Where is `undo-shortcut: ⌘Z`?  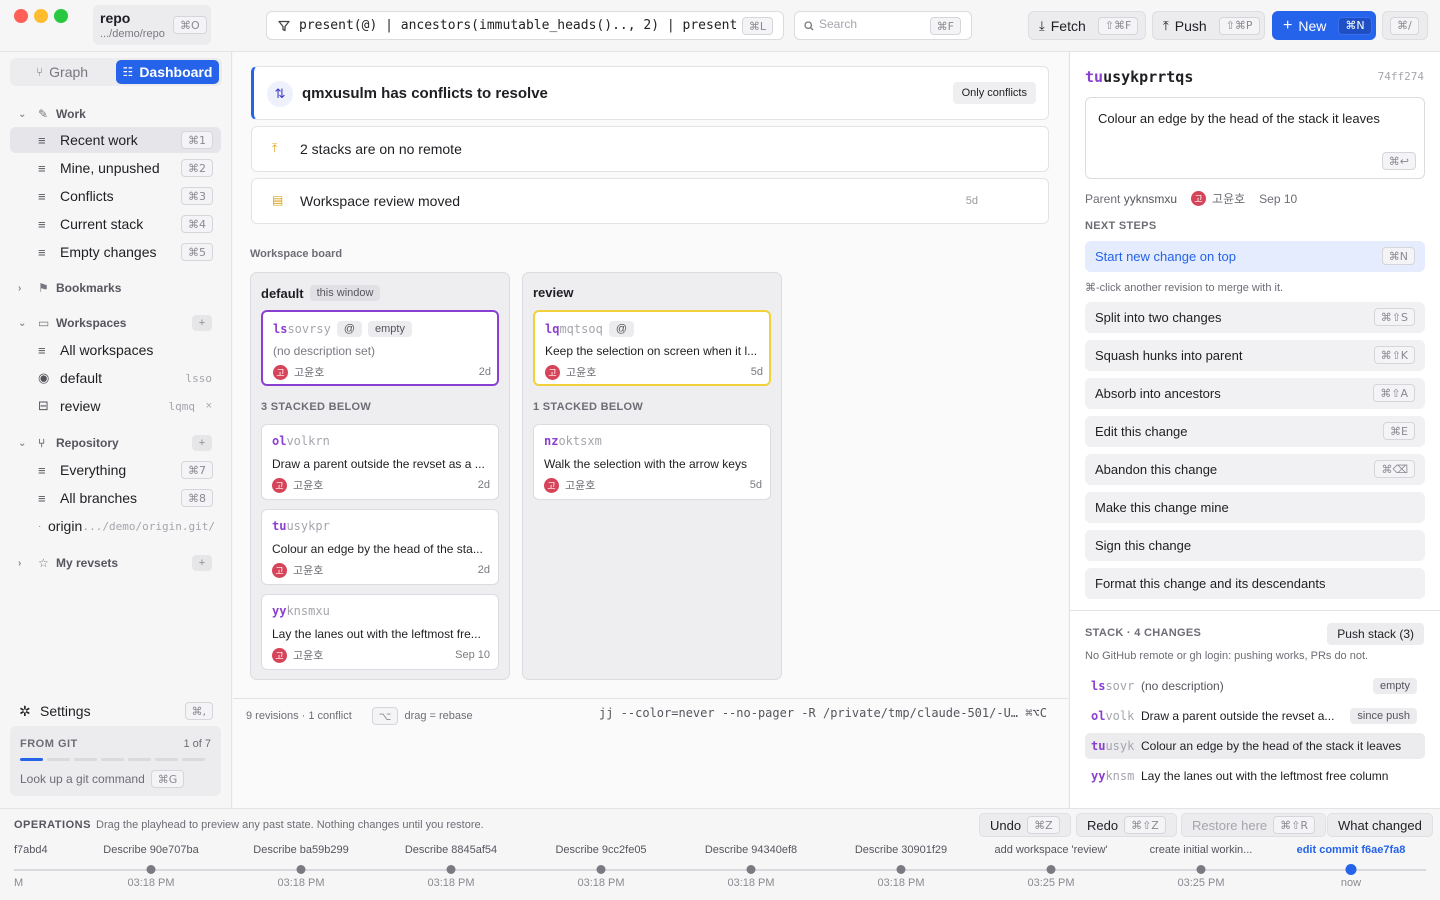
undo-shortcut: ⌘Z is located at coordinates (1043, 825).